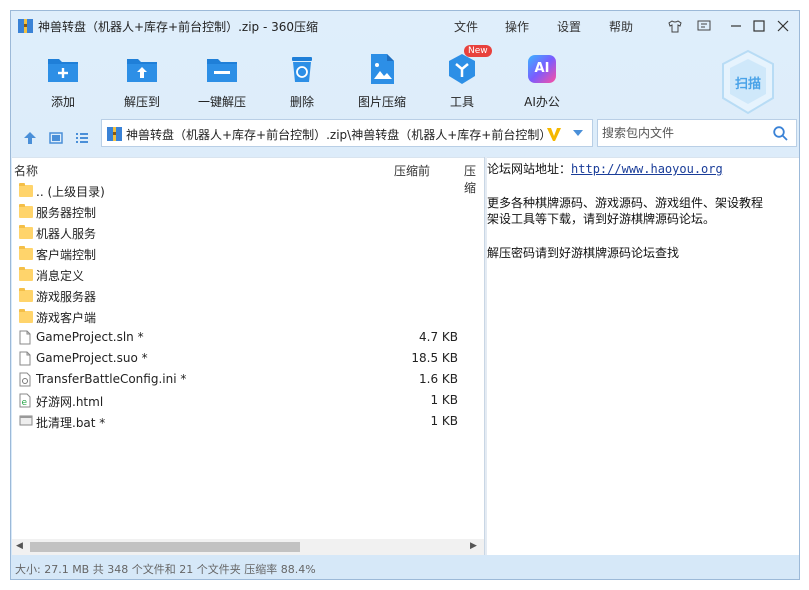 The height and width of the screenshot is (590, 809). Describe the element at coordinates (382, 69) in the screenshot. I see `image-compress-icon` at that location.